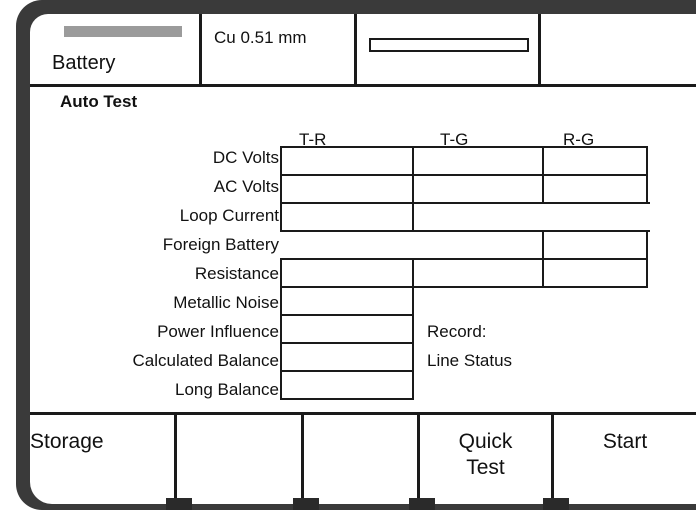 The image size is (696, 518). I want to click on progress-cell, so click(449, 49).